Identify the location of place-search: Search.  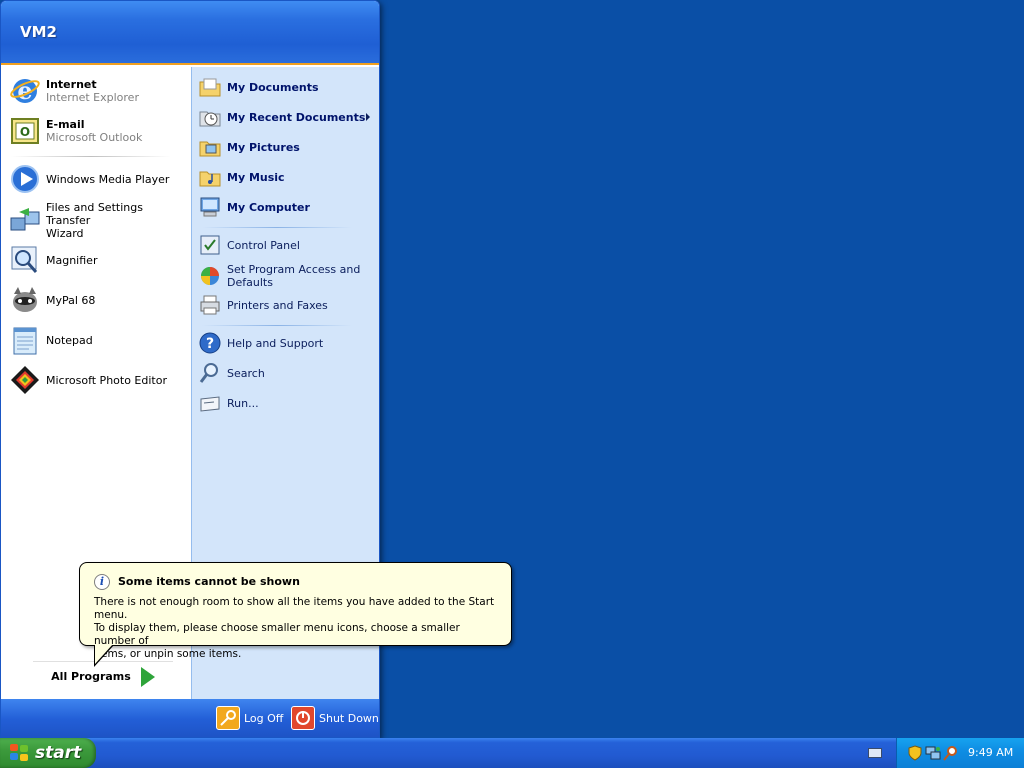
(288, 373).